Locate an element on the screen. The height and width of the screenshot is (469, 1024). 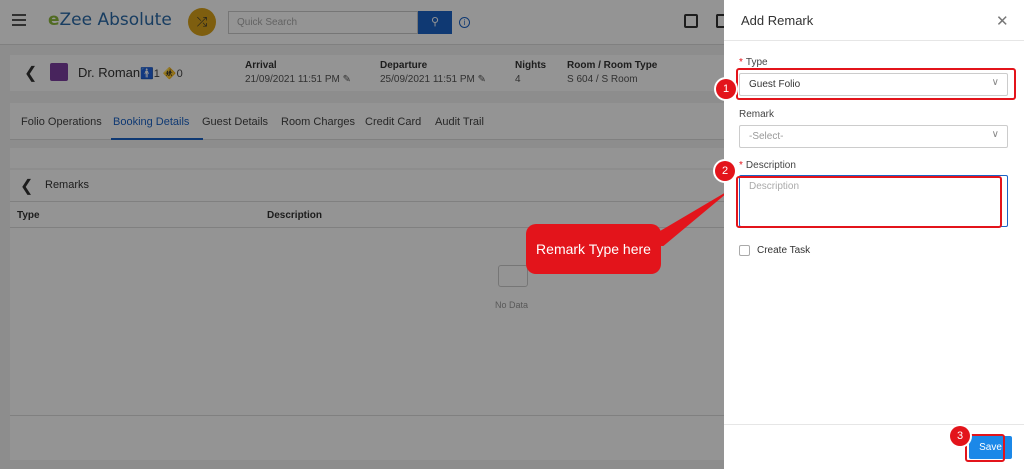
remark-select: -Select- ∨ is located at coordinates (873, 136).